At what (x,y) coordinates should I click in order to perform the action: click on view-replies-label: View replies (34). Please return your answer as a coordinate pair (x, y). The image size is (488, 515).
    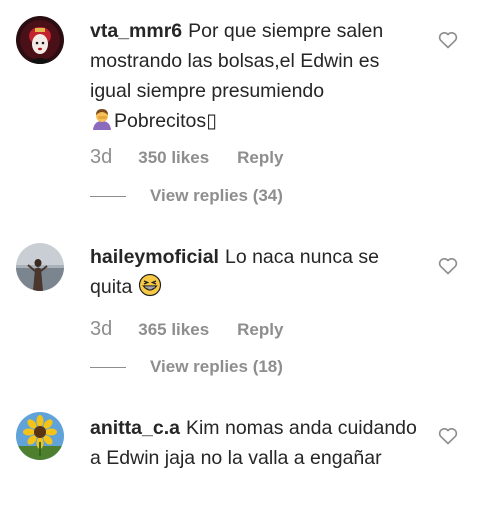
    Looking at the image, I should click on (216, 195).